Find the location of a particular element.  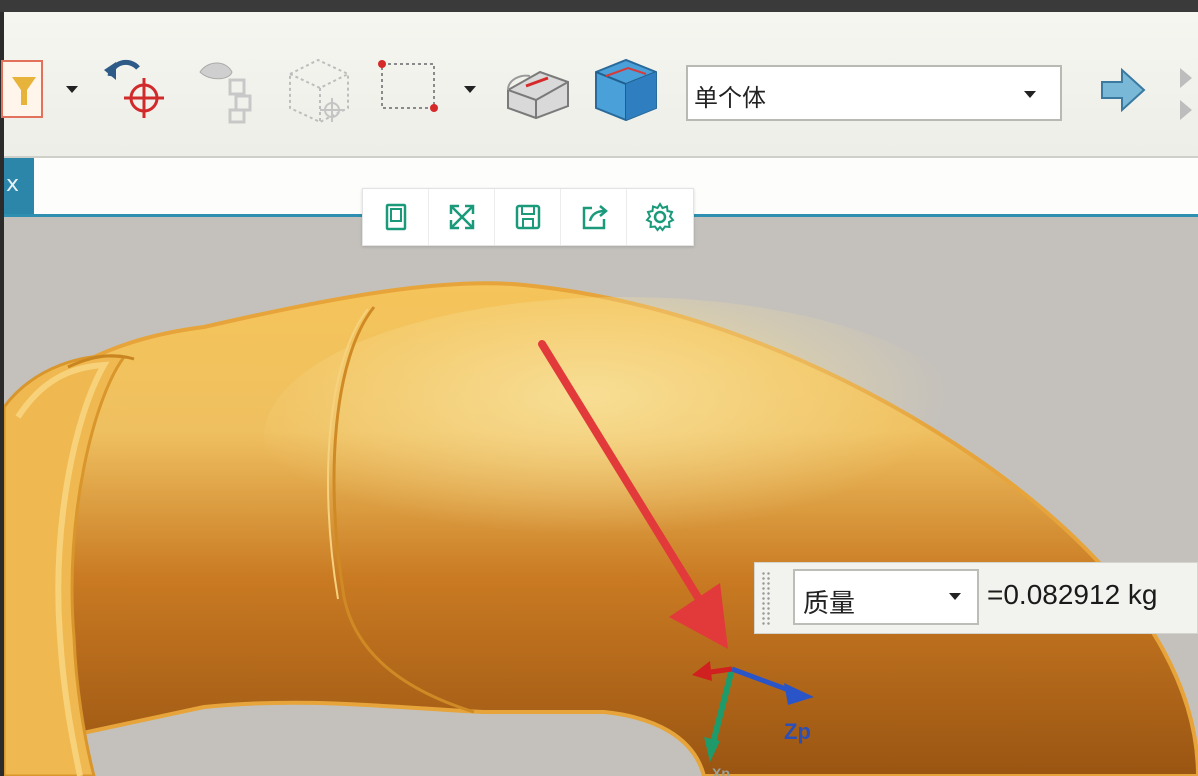

measure-type-select: 质量 is located at coordinates (886, 597).